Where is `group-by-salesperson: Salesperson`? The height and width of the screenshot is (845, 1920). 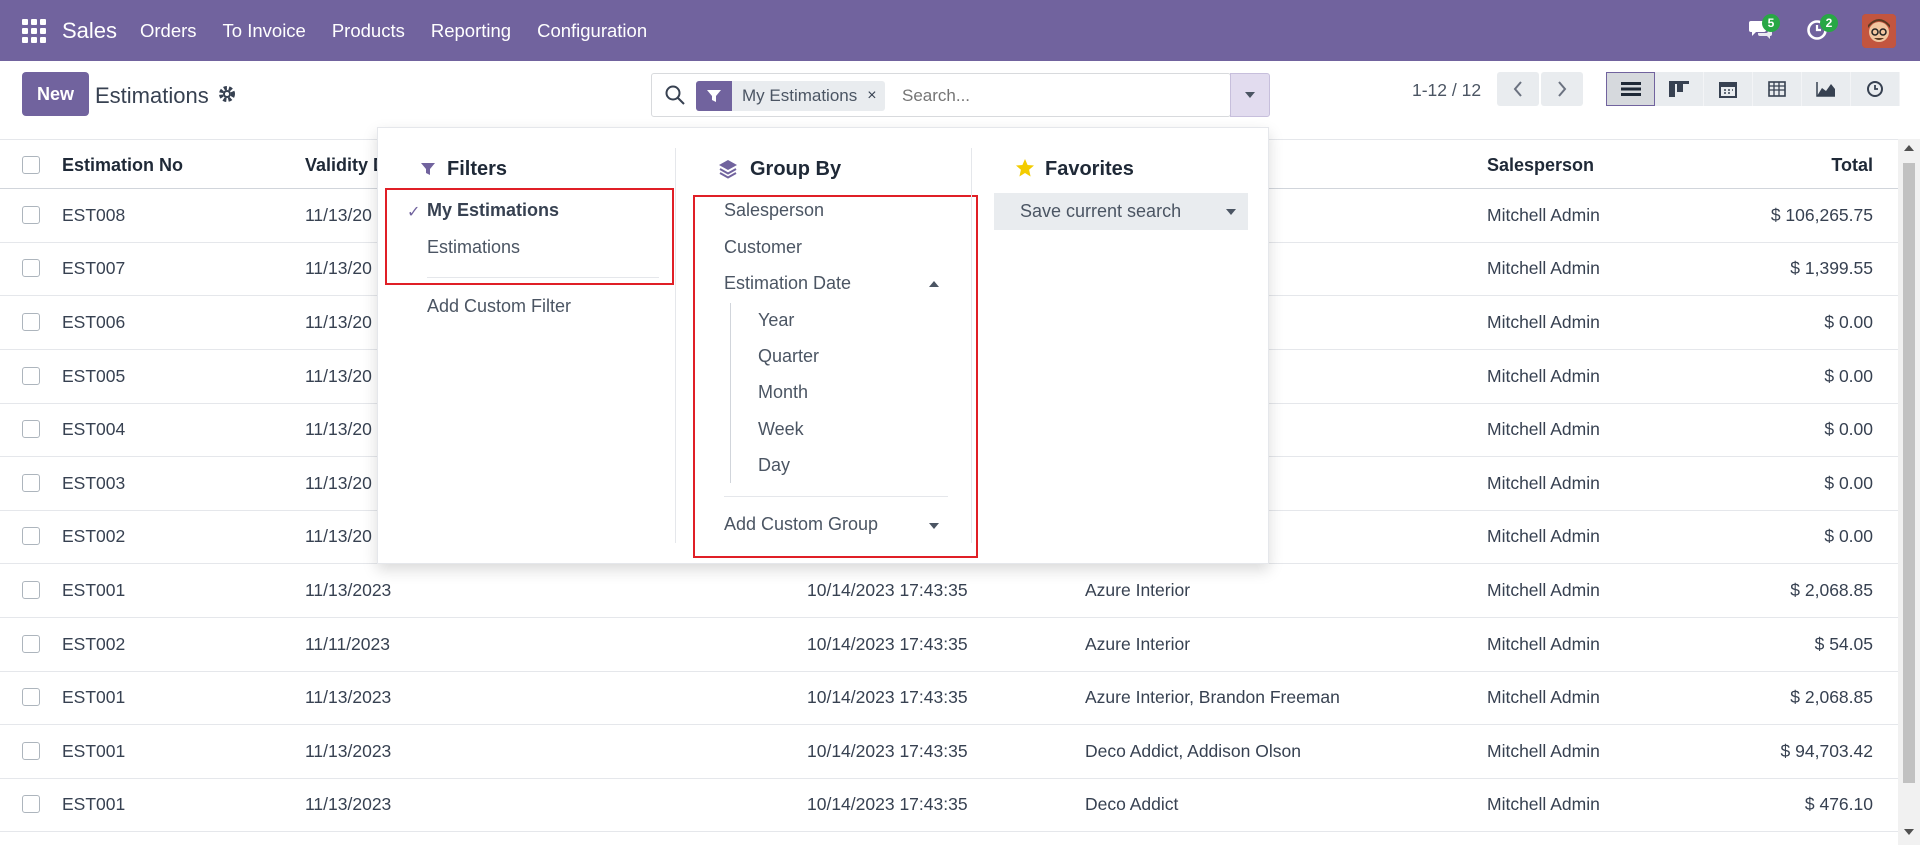 group-by-salesperson: Salesperson is located at coordinates (774, 210).